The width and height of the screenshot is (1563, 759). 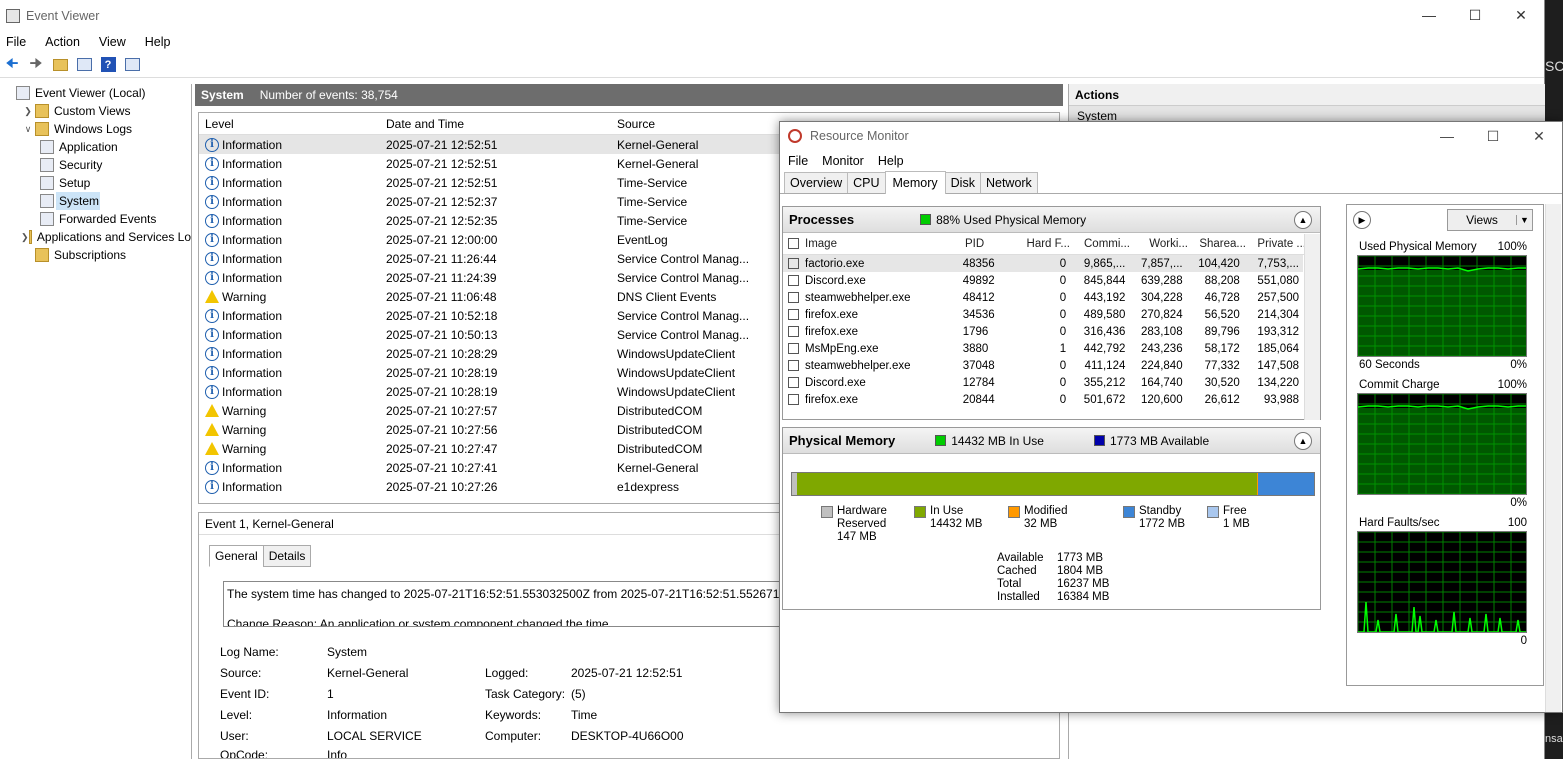 What do you see at coordinates (289, 124) in the screenshot?
I see `column-level: Level` at bounding box center [289, 124].